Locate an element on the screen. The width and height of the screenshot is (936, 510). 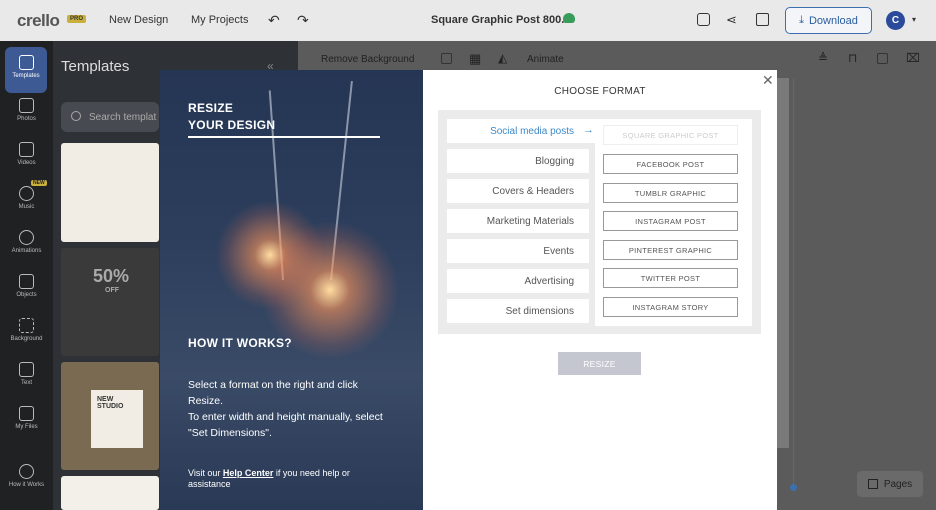
category-label: Social media posts is located at coordinates (532, 131).